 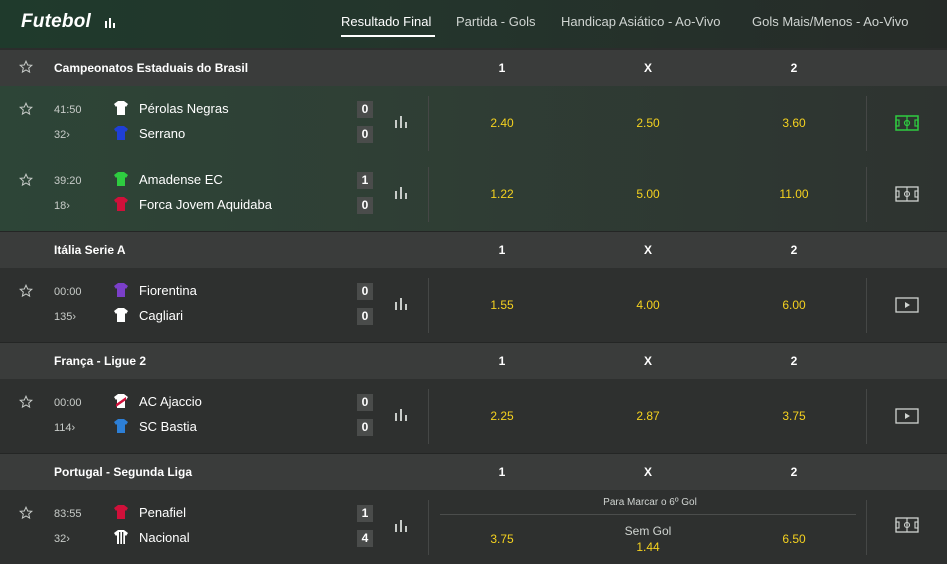 I want to click on odd-draw: 4.00, so click(x=648, y=305).